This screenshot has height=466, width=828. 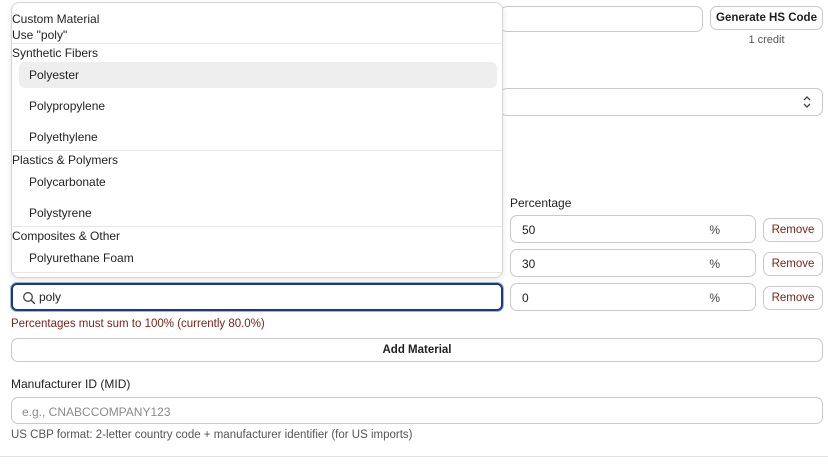 I want to click on option-polycarbonate: Polycarbonate, so click(x=258, y=182).